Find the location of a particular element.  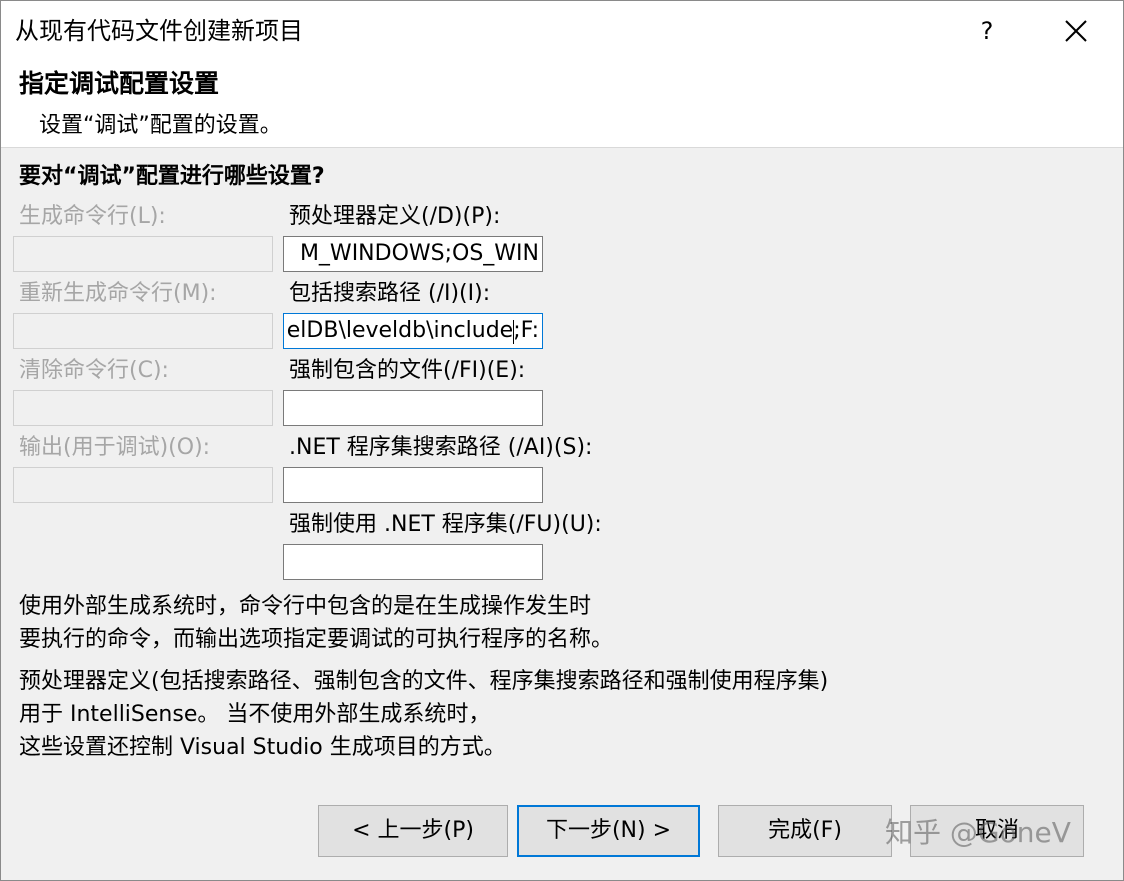

window-title: 从现有代码文件创建新项目 is located at coordinates (159, 31).